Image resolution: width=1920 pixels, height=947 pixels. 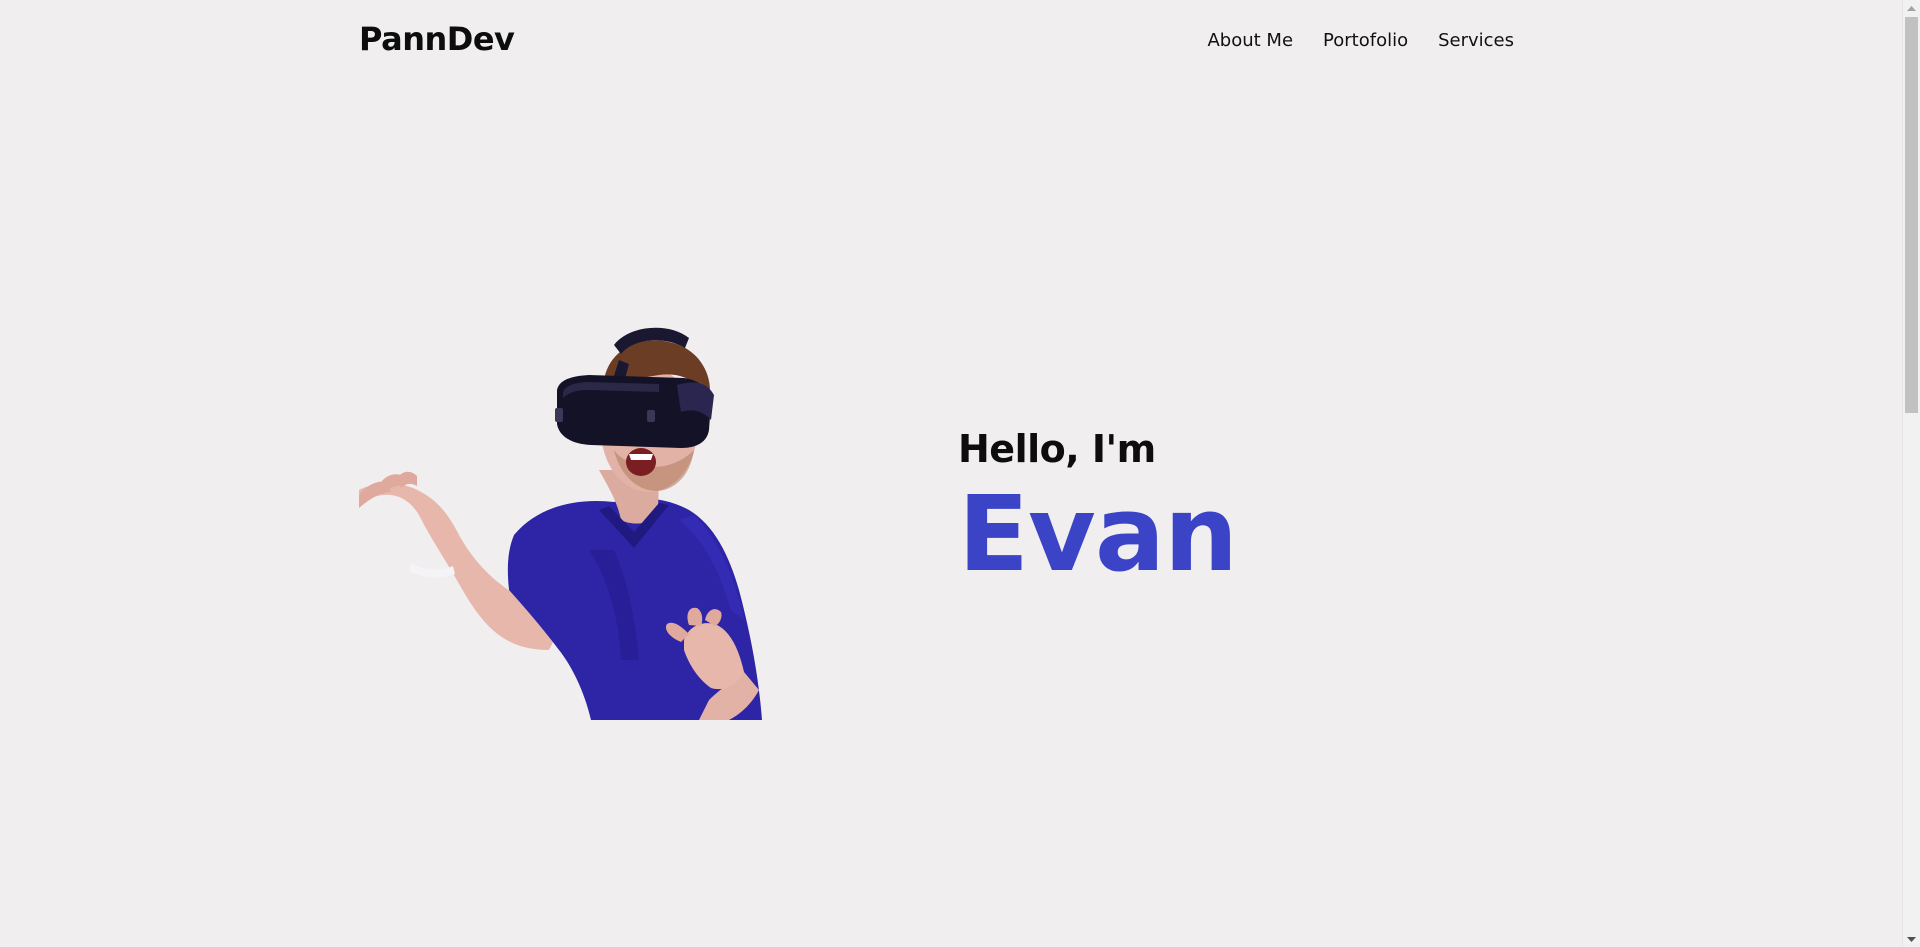 What do you see at coordinates (1911, 215) in the screenshot?
I see `scrollbar-thumb` at bounding box center [1911, 215].